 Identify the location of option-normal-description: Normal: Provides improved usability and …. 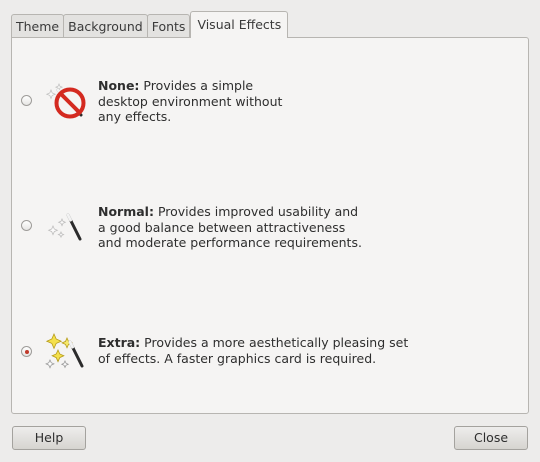
(230, 227).